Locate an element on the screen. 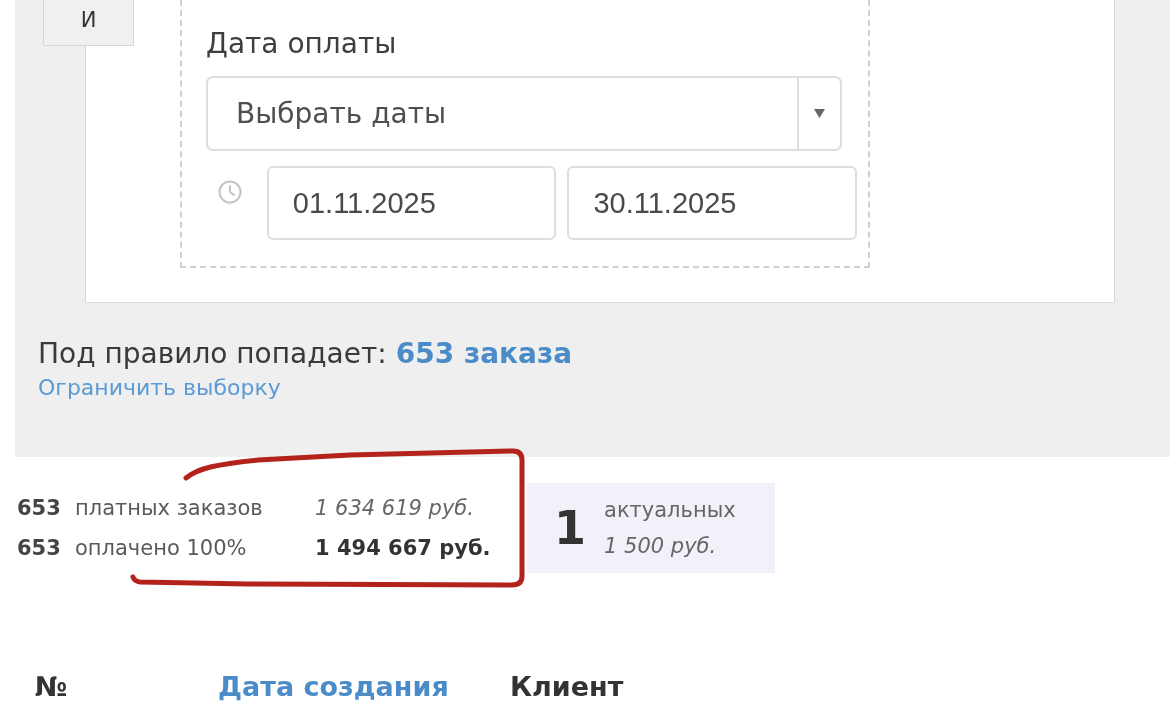 This screenshot has height=722, width=1170. date-to-field: 30.11.2025 is located at coordinates (712, 203).